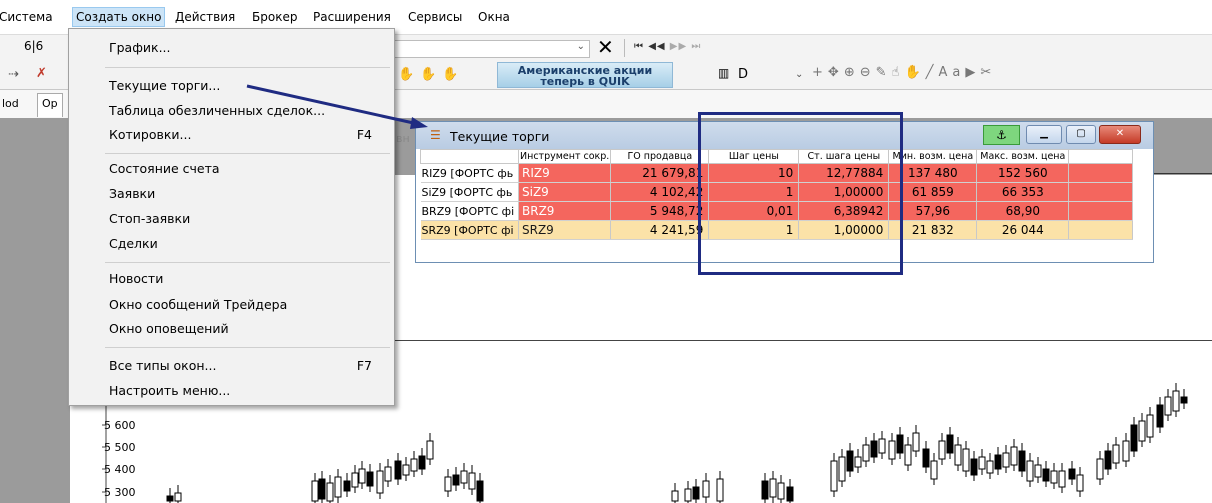 This screenshot has width=1212, height=503. I want to click on y-tick-label: 5 400, so click(120, 469).